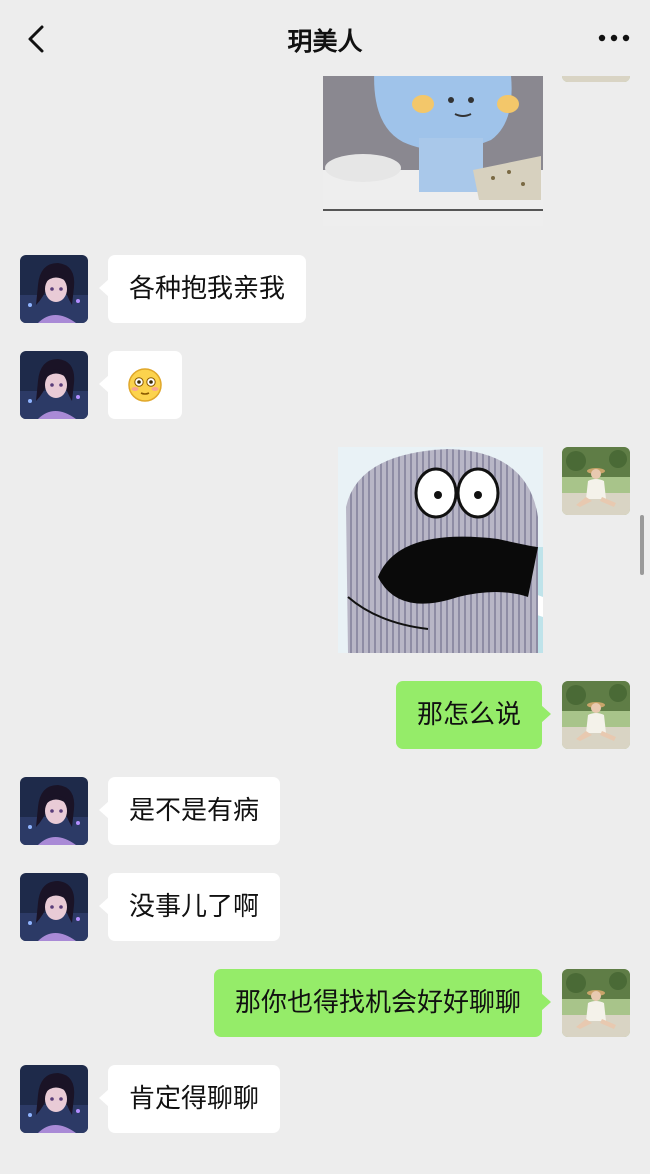 This screenshot has height=1174, width=650. What do you see at coordinates (614, 38) in the screenshot?
I see `more-options-icon` at bounding box center [614, 38].